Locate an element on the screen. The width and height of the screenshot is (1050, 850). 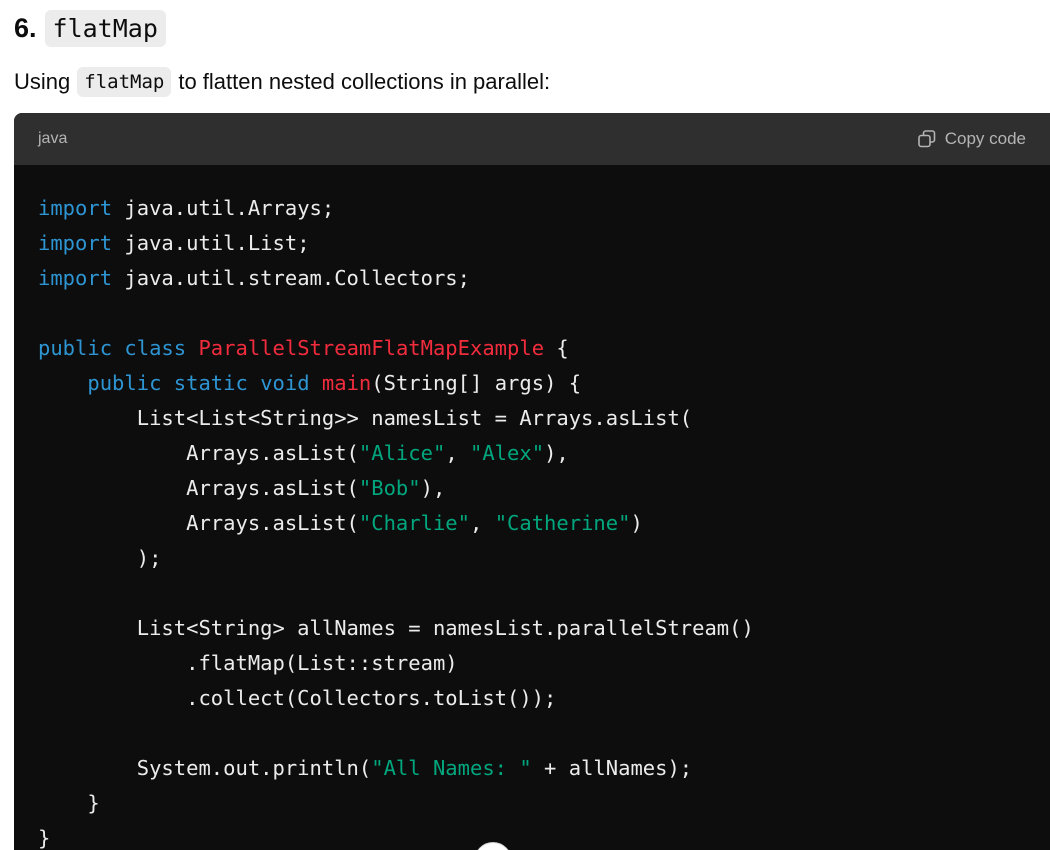
code-token: "Catherine" is located at coordinates (562, 523).